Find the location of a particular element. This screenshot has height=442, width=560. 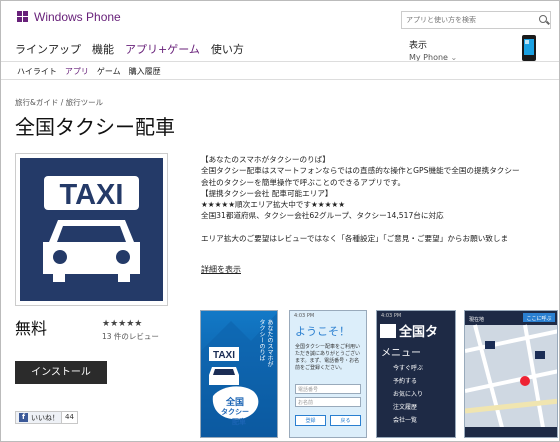

install-button: インストール is located at coordinates (61, 372).